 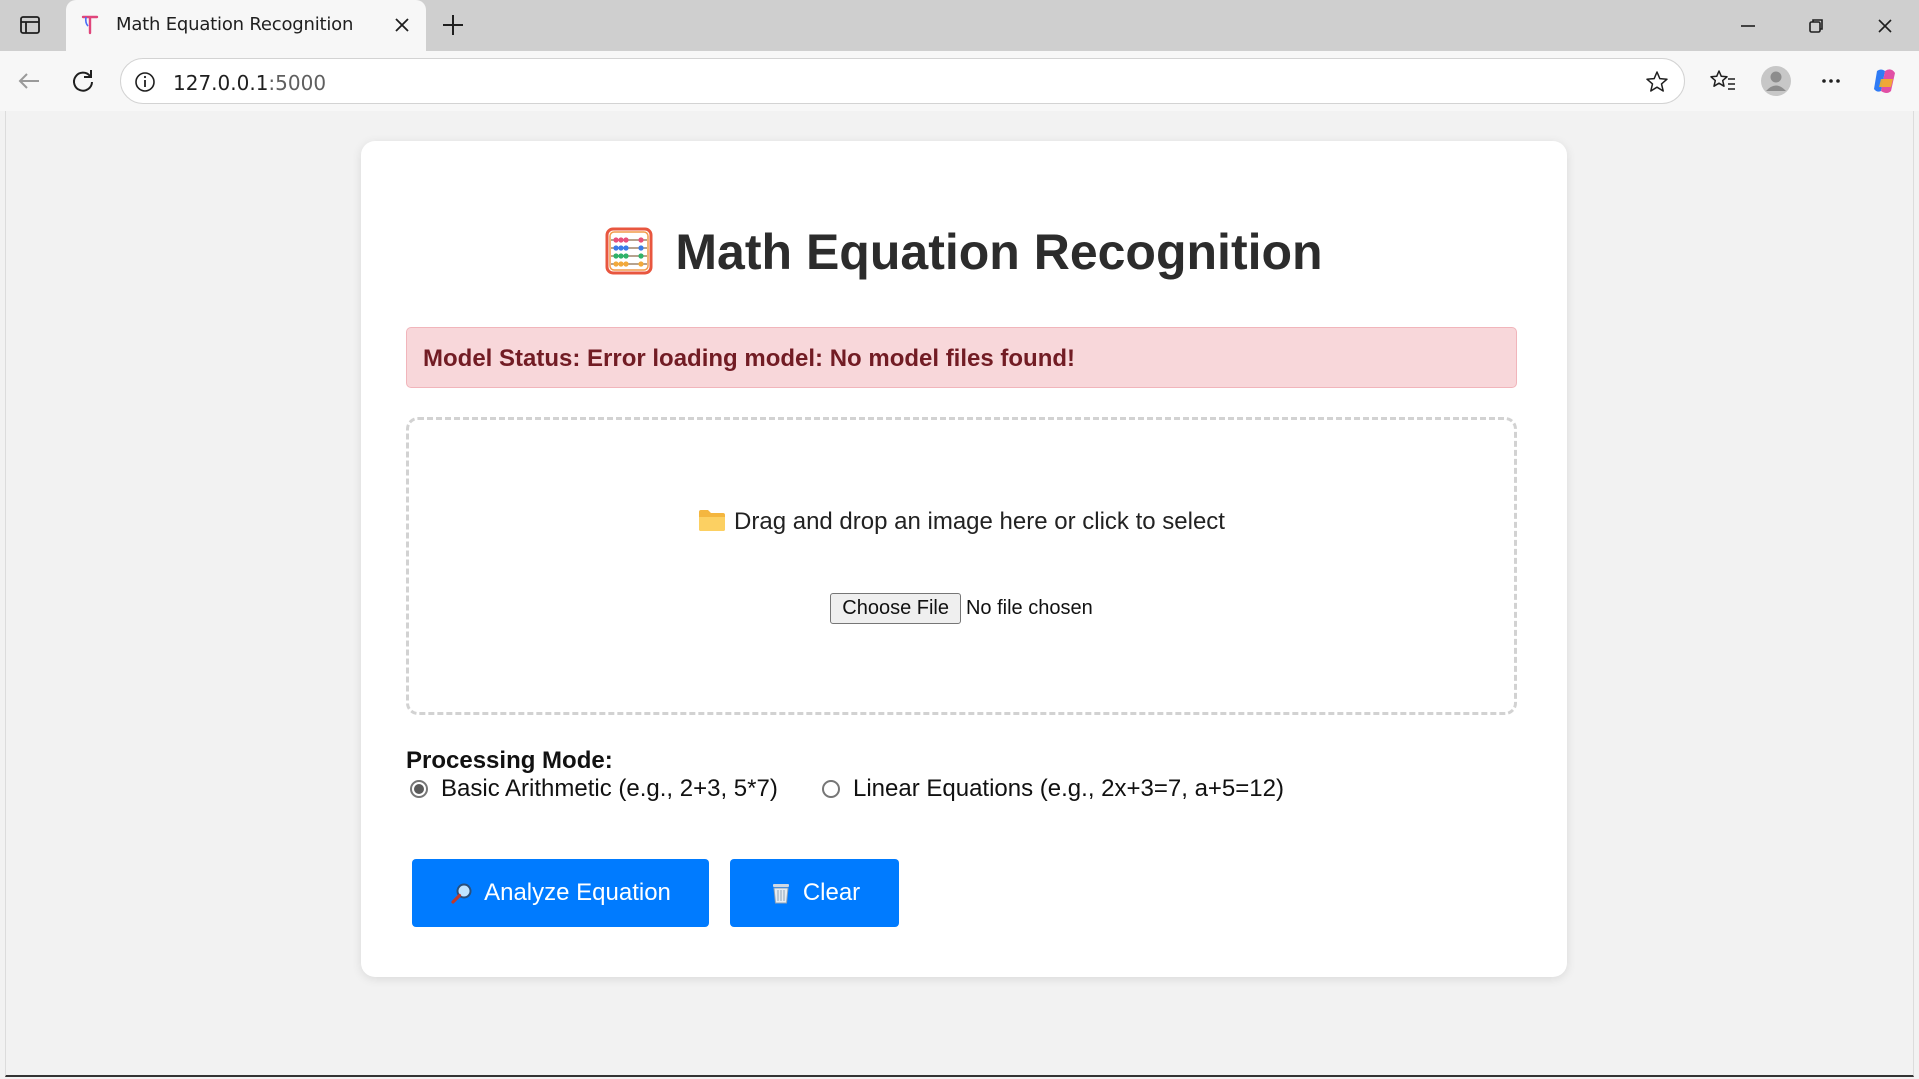 I want to click on url-host: 127.0.0.1, so click(x=221, y=83).